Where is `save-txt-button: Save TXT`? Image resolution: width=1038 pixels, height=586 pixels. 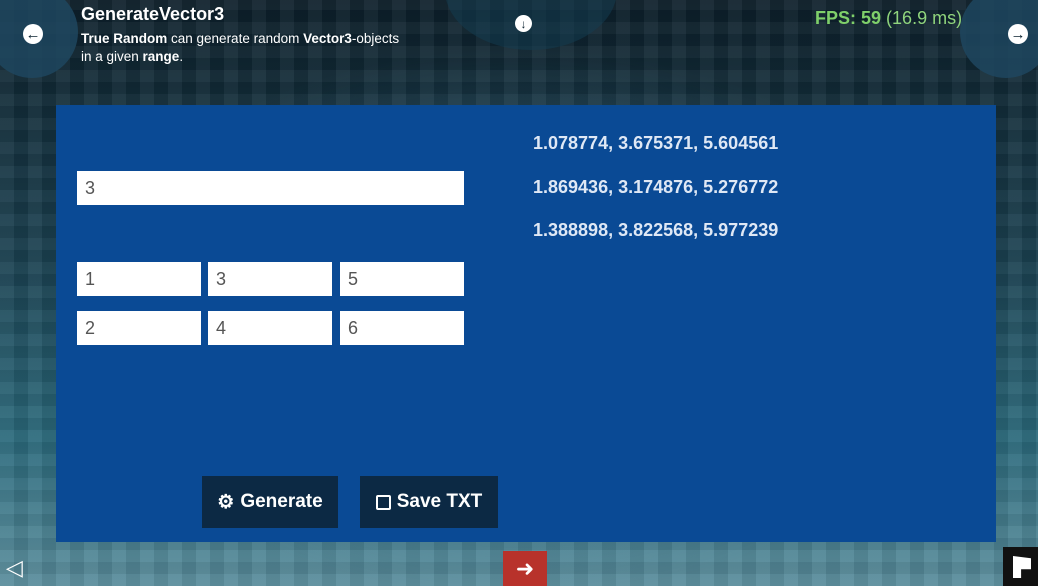
save-txt-button: Save TXT is located at coordinates (429, 502).